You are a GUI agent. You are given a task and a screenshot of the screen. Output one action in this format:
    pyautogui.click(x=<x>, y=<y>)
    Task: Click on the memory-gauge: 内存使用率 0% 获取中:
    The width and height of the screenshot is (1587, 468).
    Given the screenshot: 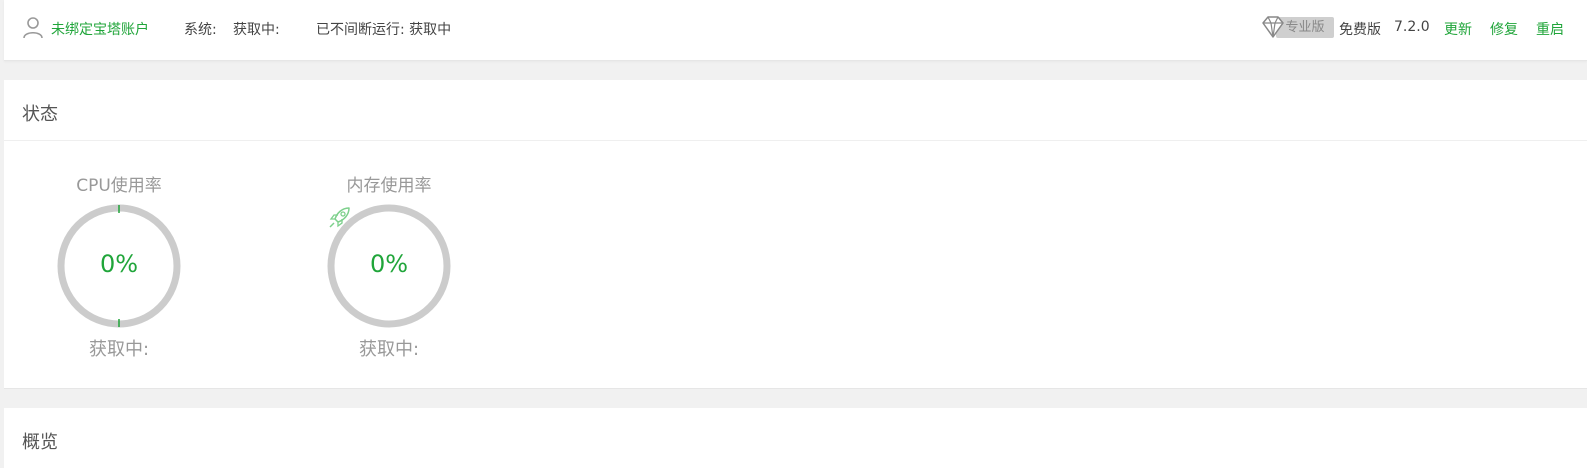 What is the action you would take?
    pyautogui.click(x=389, y=268)
    